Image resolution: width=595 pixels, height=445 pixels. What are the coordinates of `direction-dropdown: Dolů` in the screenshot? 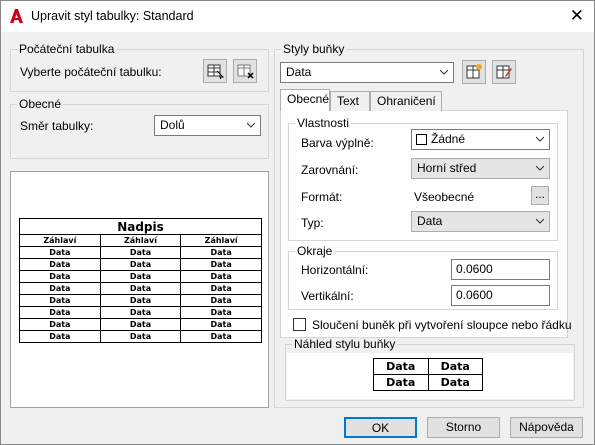 It's located at (207, 125).